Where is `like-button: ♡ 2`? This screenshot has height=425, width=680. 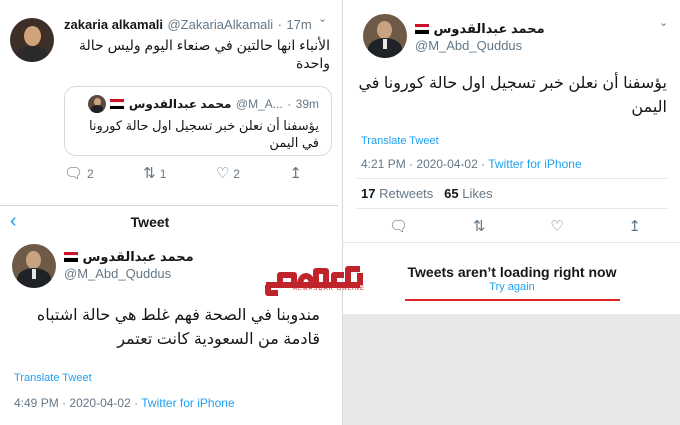
like-button: ♡ 2 is located at coordinates (228, 173).